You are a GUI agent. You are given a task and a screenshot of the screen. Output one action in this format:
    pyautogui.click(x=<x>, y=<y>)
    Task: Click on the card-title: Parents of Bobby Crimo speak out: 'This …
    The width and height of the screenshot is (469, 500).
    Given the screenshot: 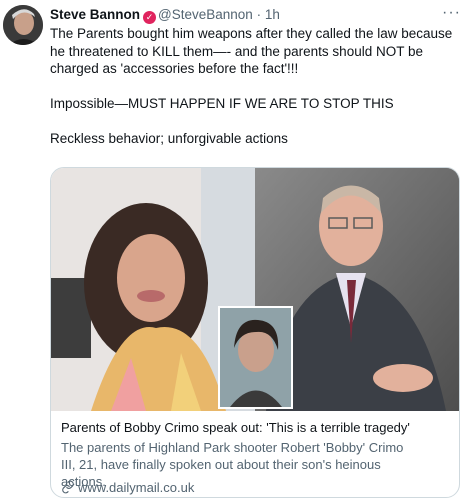 What is the action you would take?
    pyautogui.click(x=235, y=428)
    